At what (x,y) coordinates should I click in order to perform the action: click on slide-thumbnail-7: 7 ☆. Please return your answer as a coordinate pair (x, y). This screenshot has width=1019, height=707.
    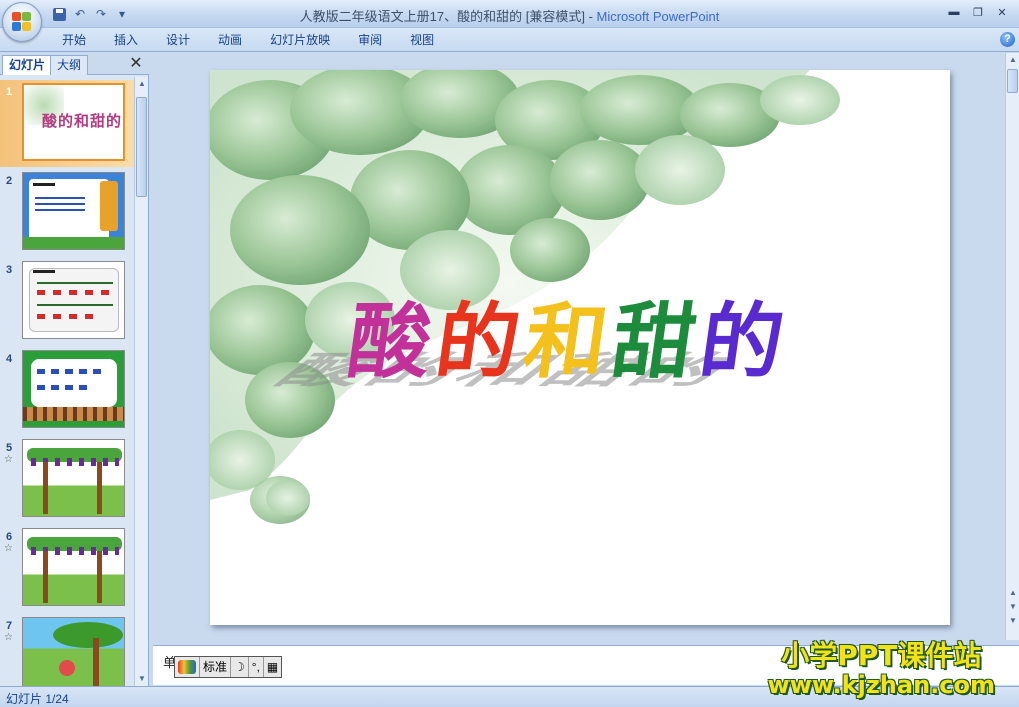
    Looking at the image, I should click on (67, 650).